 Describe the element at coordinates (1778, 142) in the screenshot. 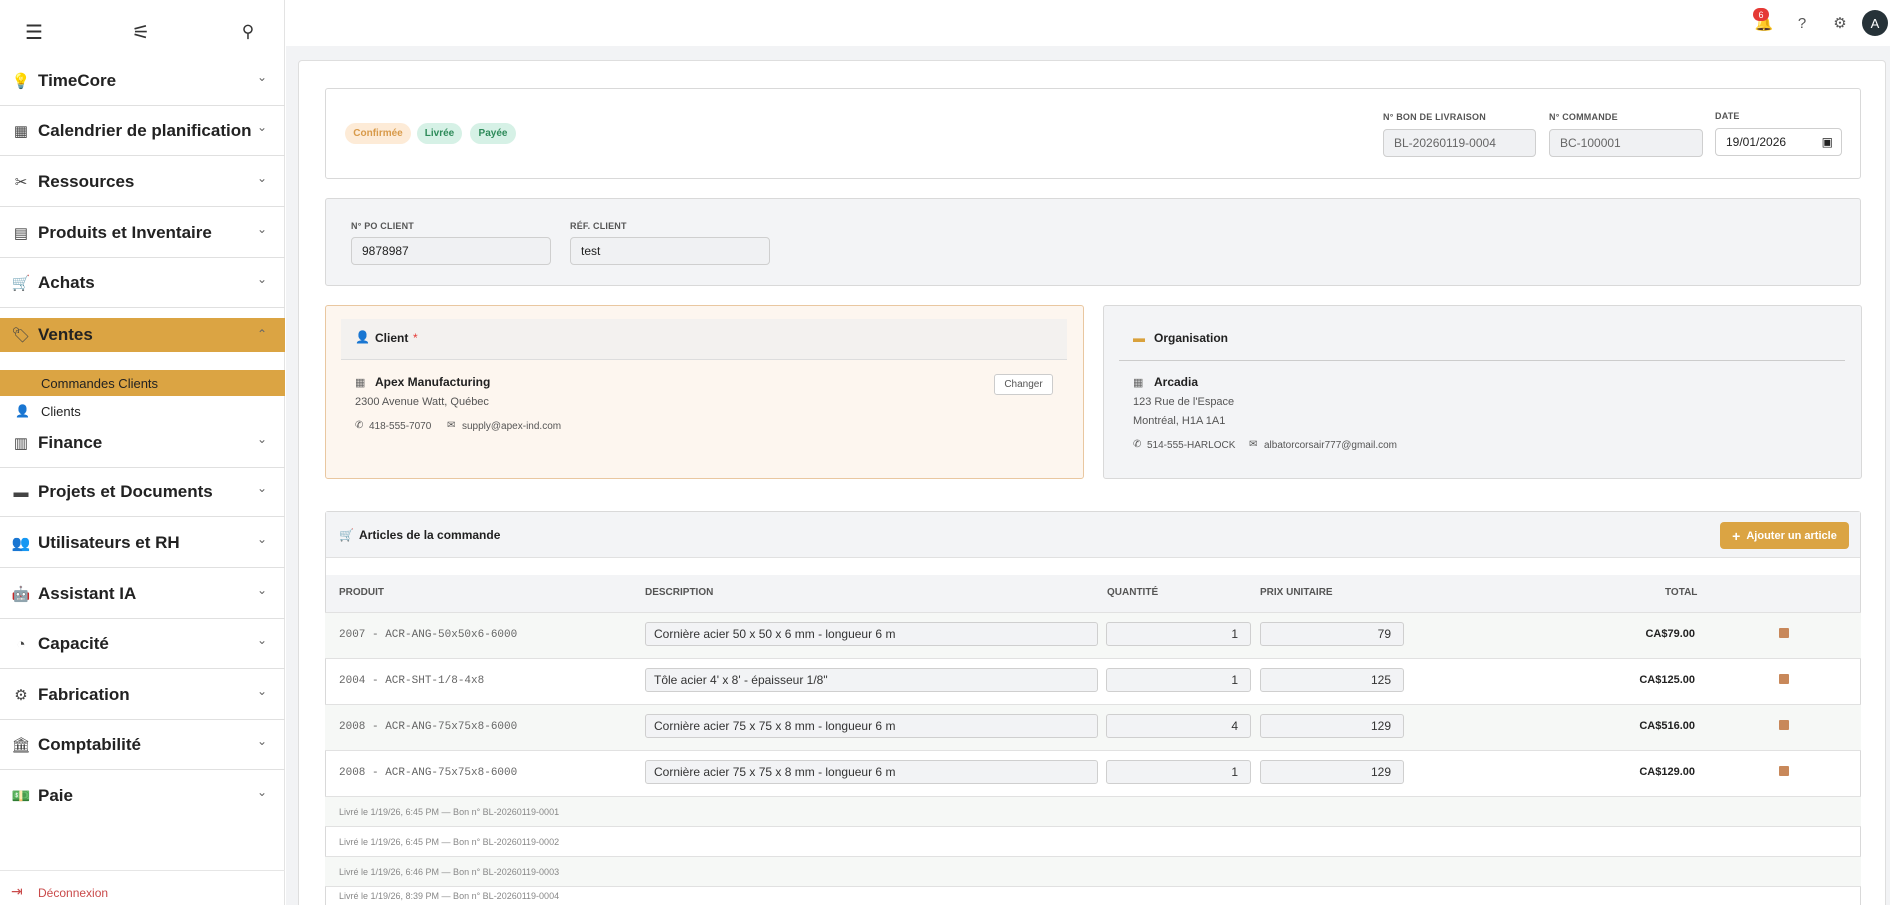

I see `date-field: 19/01/2026 ▣` at that location.